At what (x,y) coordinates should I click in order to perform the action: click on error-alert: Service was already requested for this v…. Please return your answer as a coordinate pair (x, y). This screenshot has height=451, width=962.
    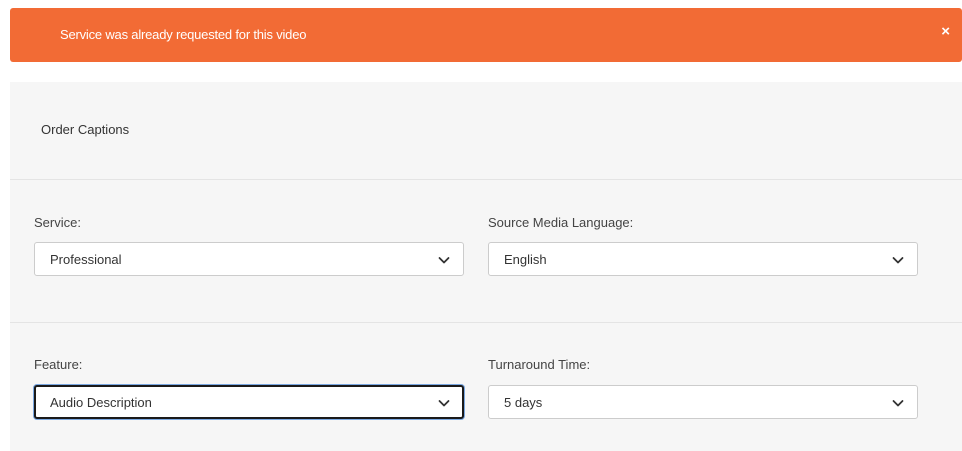
    Looking at the image, I should click on (486, 35).